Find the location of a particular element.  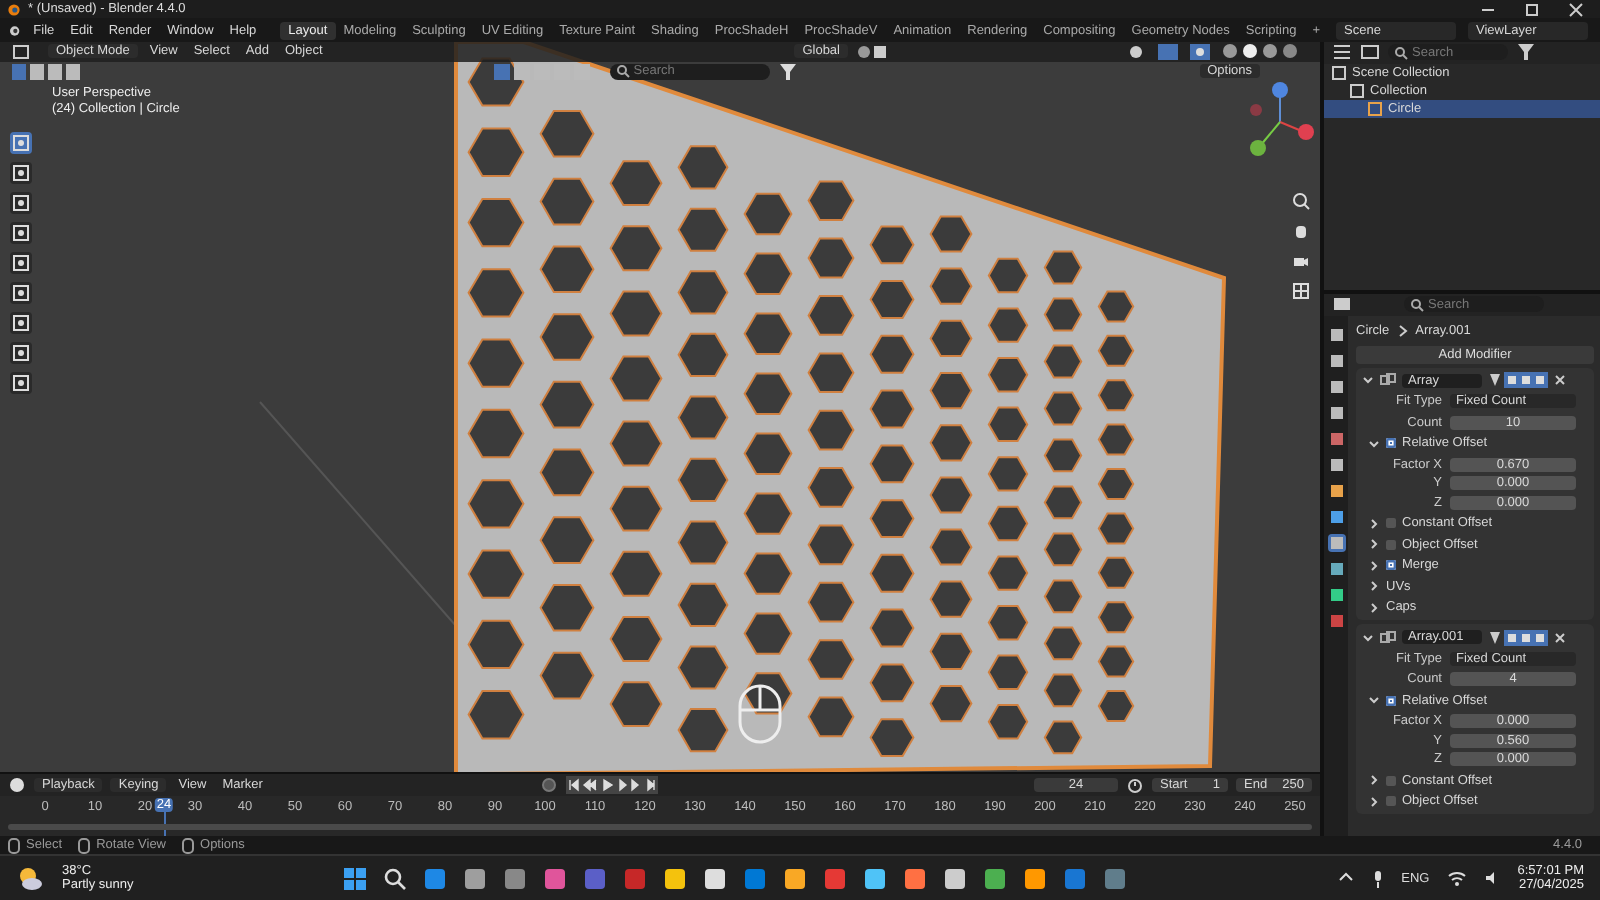

maximize-icon is located at coordinates (1532, 9).